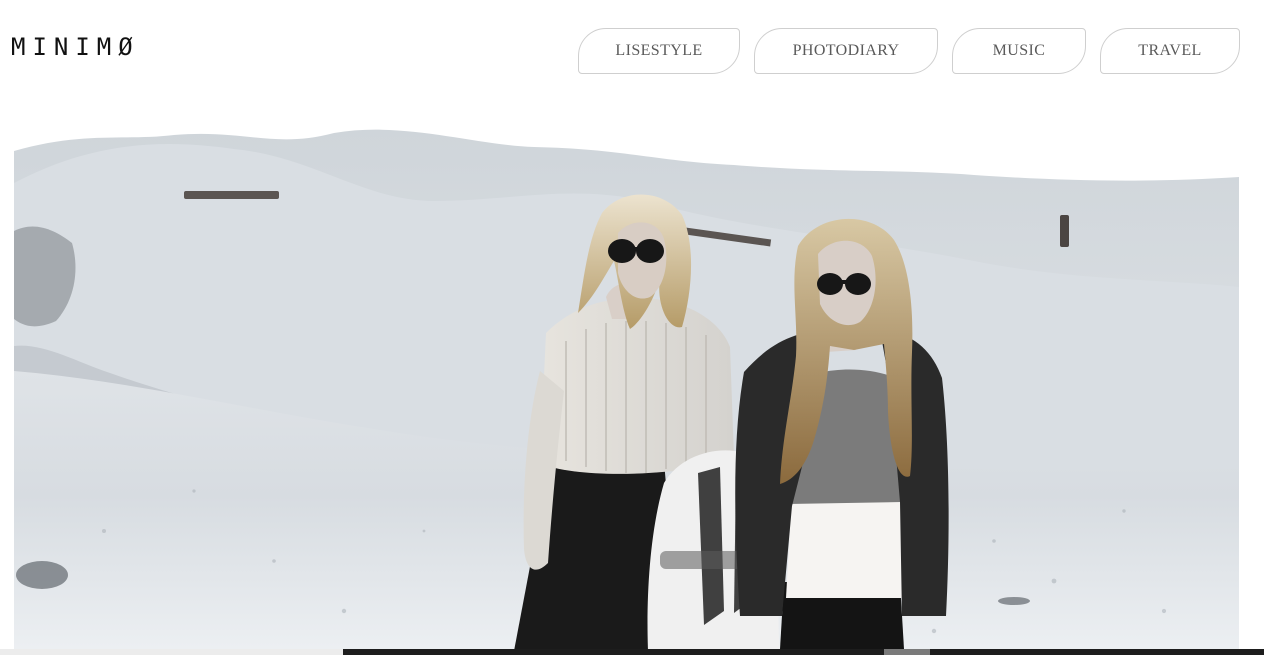 The image size is (1264, 655). Describe the element at coordinates (1170, 51) in the screenshot. I see `nav-item-travel: TRAVEL` at that location.